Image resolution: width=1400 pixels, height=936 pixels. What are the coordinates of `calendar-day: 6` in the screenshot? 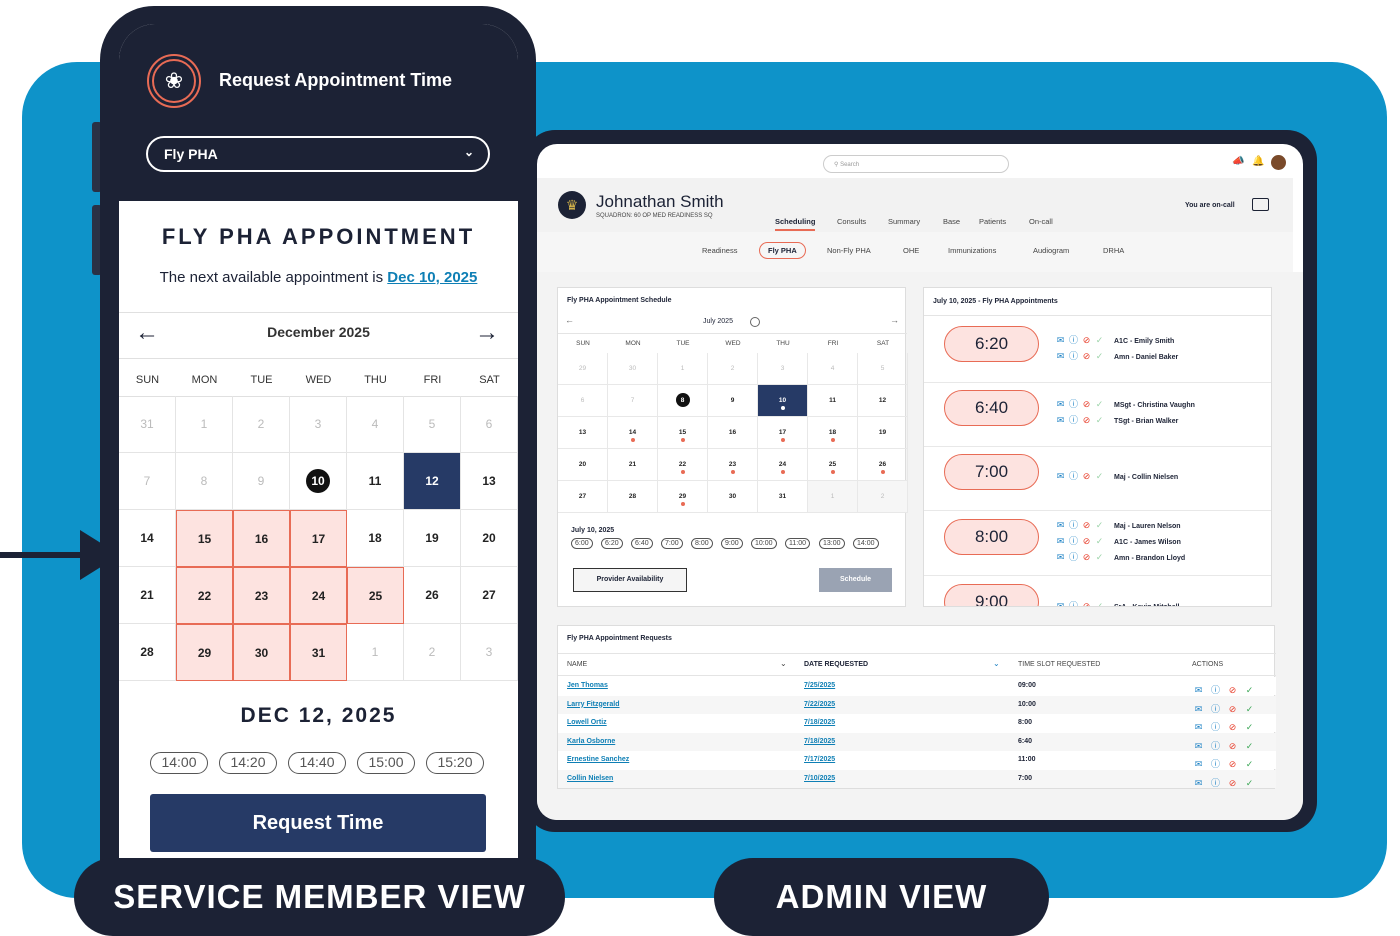 It's located at (583, 401).